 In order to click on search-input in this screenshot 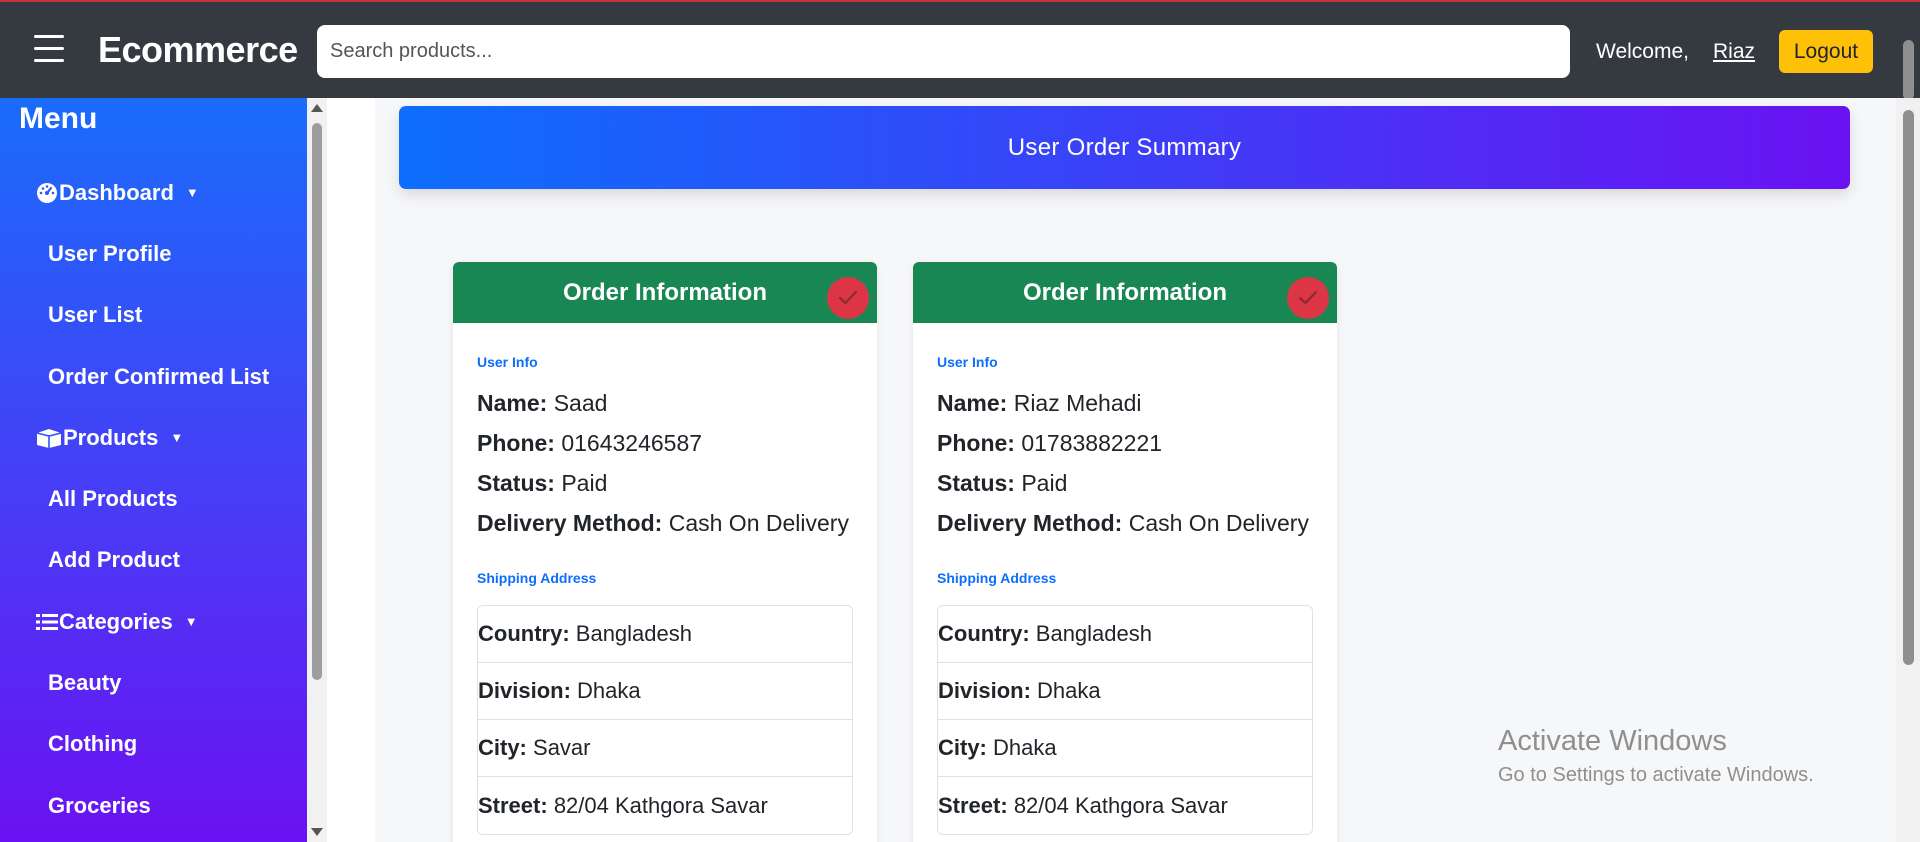, I will do `click(943, 51)`.